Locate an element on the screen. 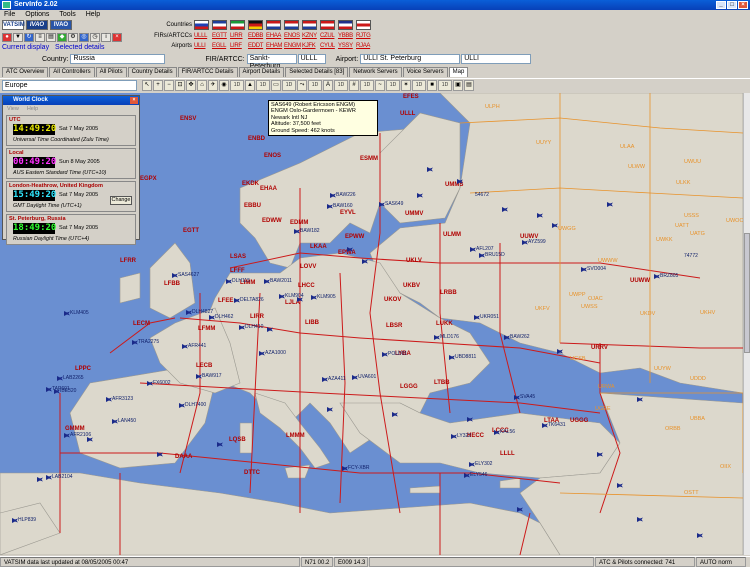 The height and width of the screenshot is (567, 750). print-icon: ▤ is located at coordinates (51, 37).